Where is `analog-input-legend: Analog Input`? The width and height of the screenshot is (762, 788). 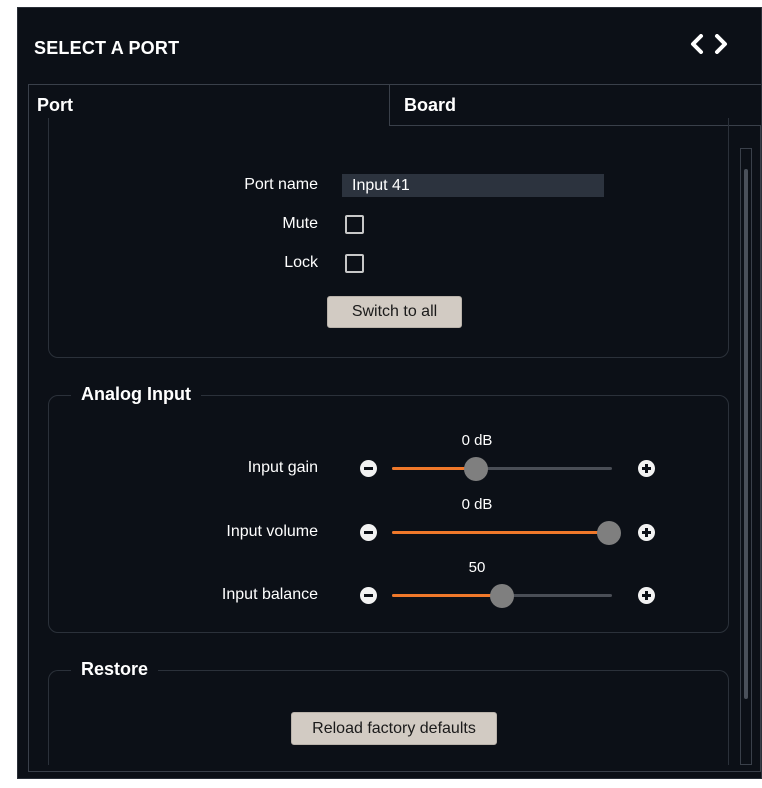
analog-input-legend: Analog Input is located at coordinates (136, 394).